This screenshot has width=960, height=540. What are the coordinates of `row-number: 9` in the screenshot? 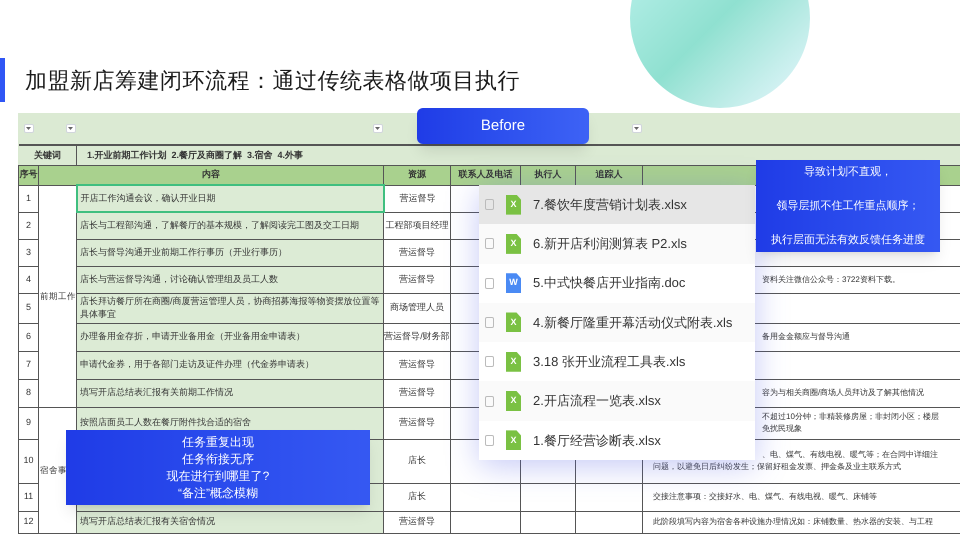 It's located at (28, 423).